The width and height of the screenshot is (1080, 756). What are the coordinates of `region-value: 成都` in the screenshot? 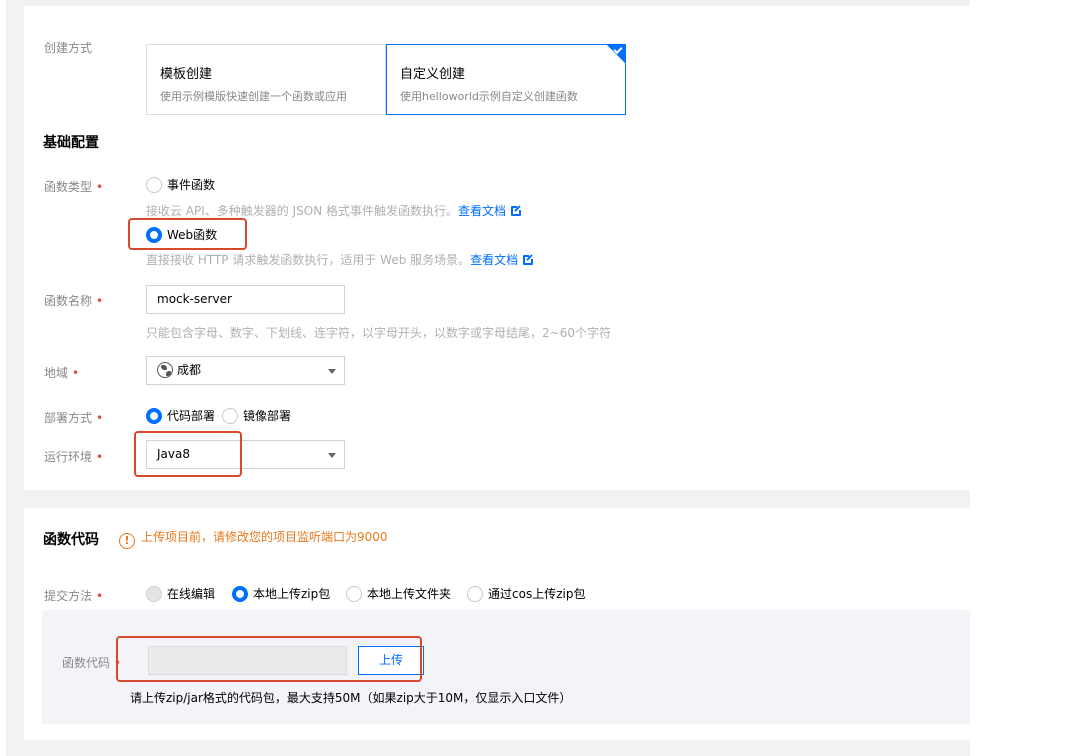 It's located at (189, 370).